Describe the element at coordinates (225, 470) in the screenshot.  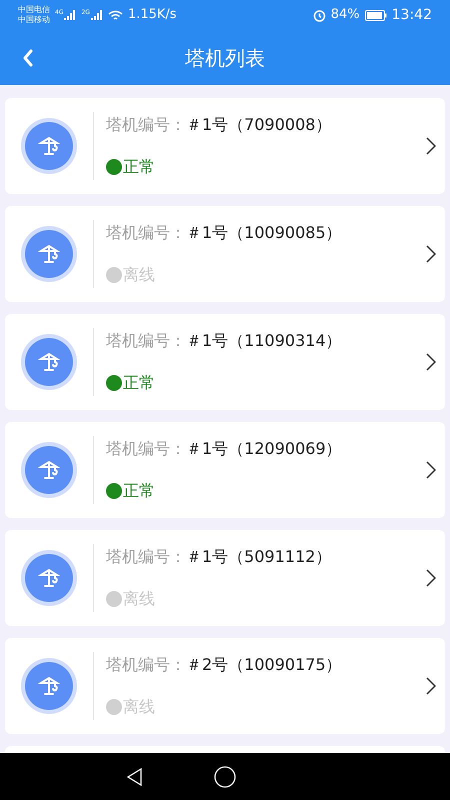
I see `crane-card: 塔机编号：＃1号（12090069） 正常` at that location.